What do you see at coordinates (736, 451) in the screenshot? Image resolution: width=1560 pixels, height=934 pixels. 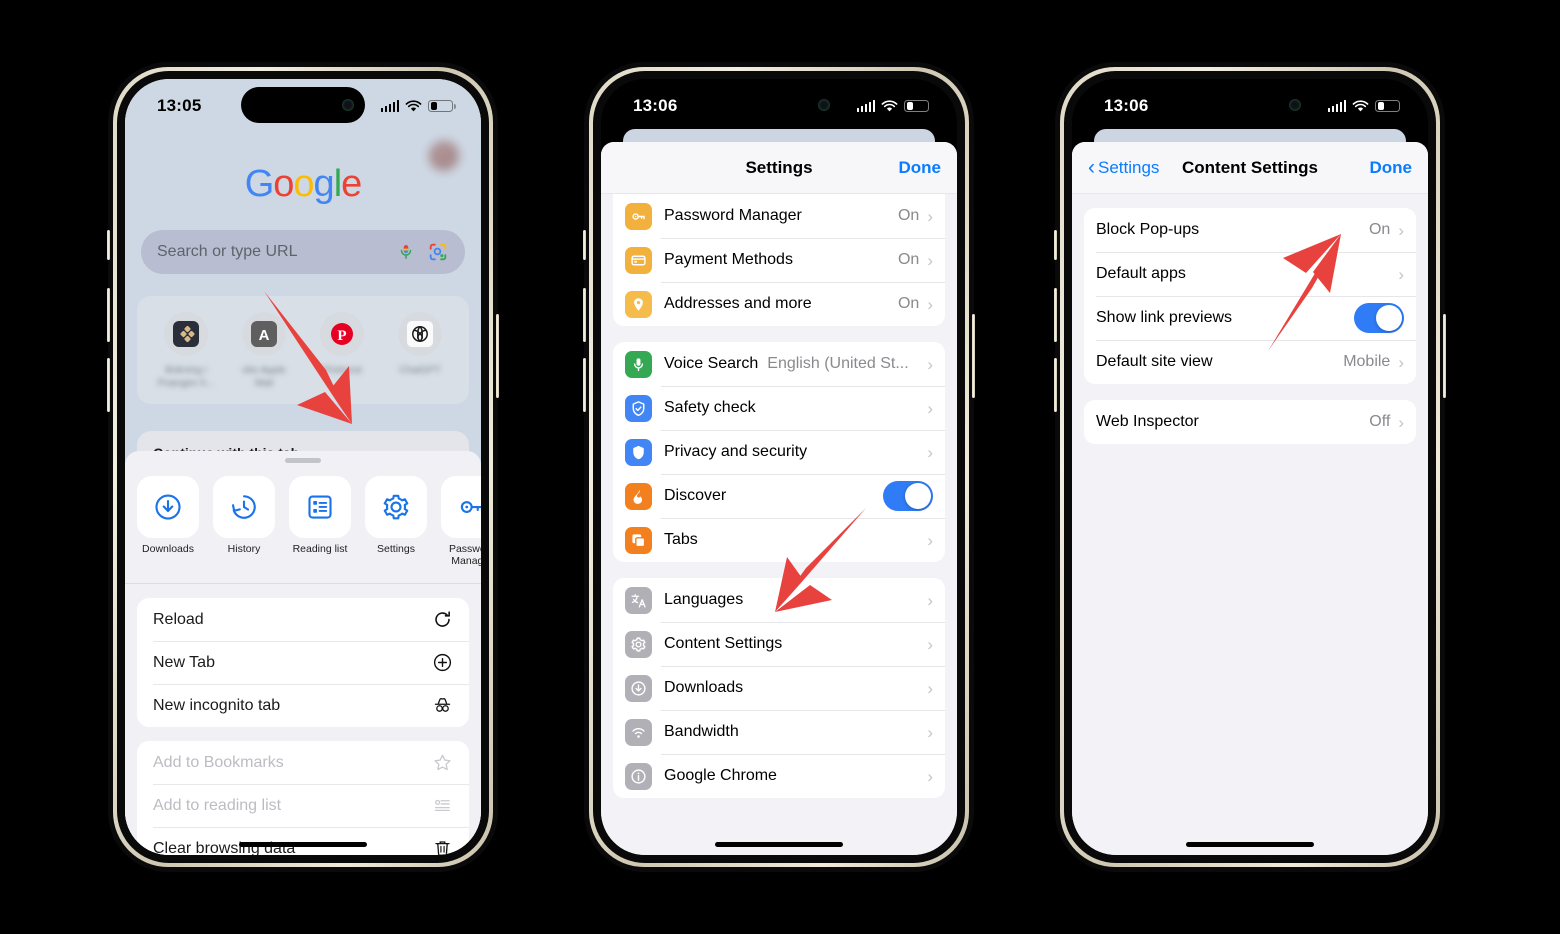 I see `settings-row-label: Privacy and security` at bounding box center [736, 451].